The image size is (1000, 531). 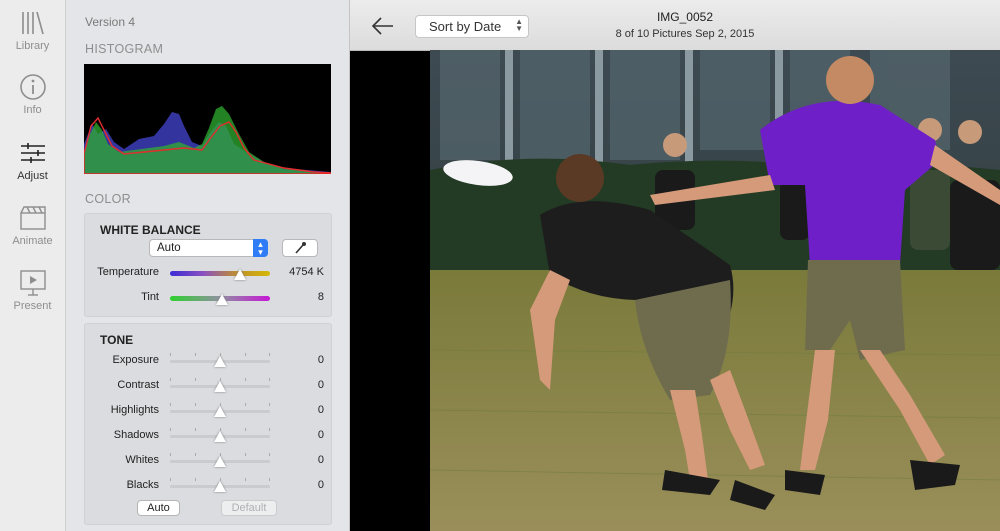 I want to click on rail-item-info: Info, so click(x=32, y=94).